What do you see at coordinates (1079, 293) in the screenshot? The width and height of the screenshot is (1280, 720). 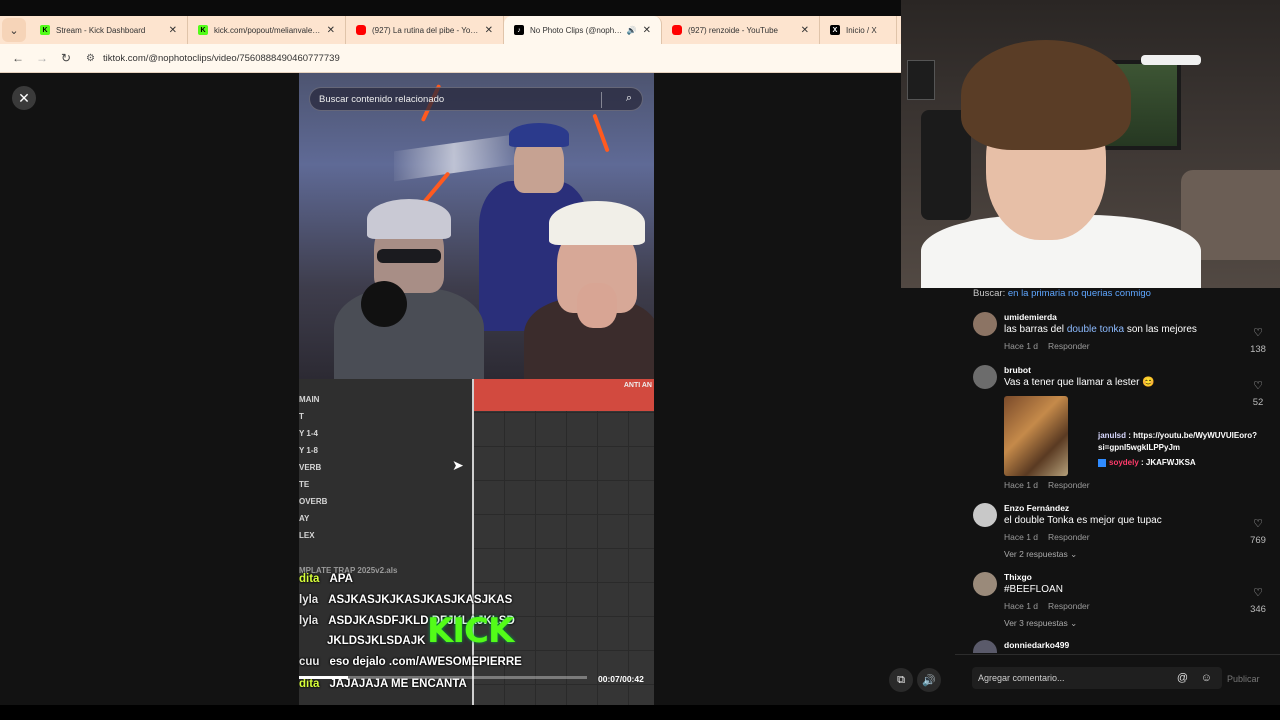 I see `search-query-link: en la primaria no querias conmigo` at bounding box center [1079, 293].